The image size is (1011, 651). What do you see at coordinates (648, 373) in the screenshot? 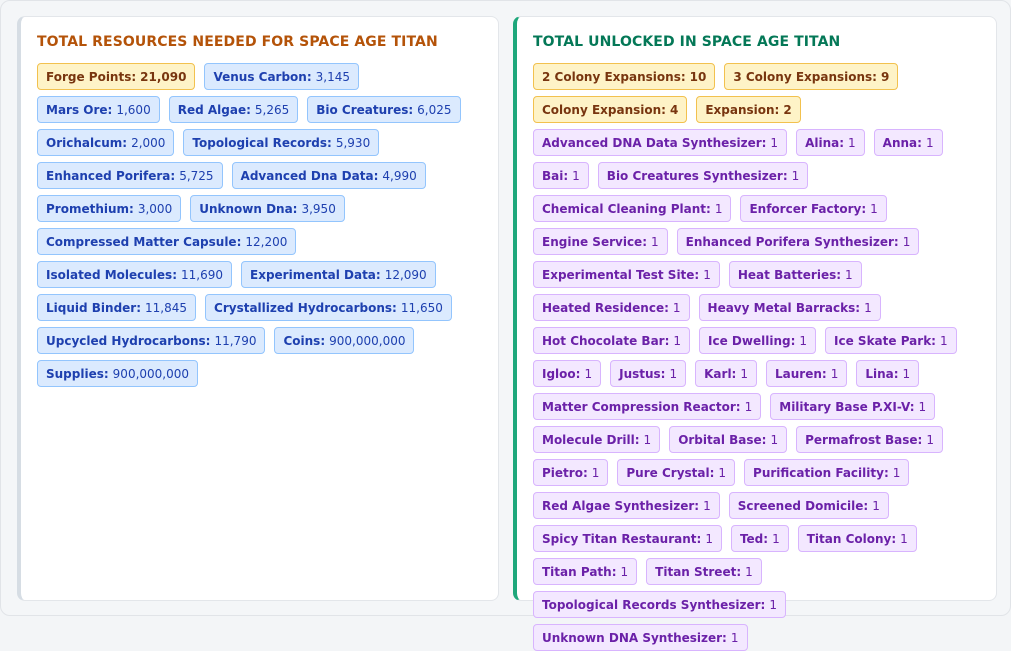
I see `unlock-chip: Justus: 1` at bounding box center [648, 373].